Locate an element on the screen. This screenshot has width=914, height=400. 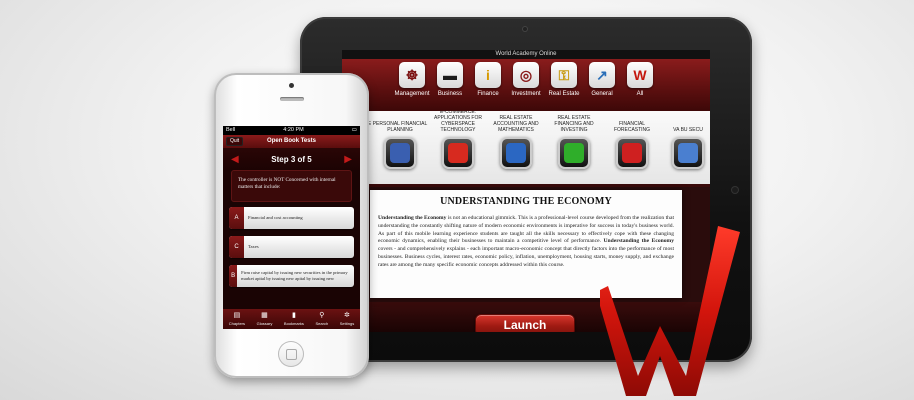
answer-letter: C is located at coordinates (236, 247).